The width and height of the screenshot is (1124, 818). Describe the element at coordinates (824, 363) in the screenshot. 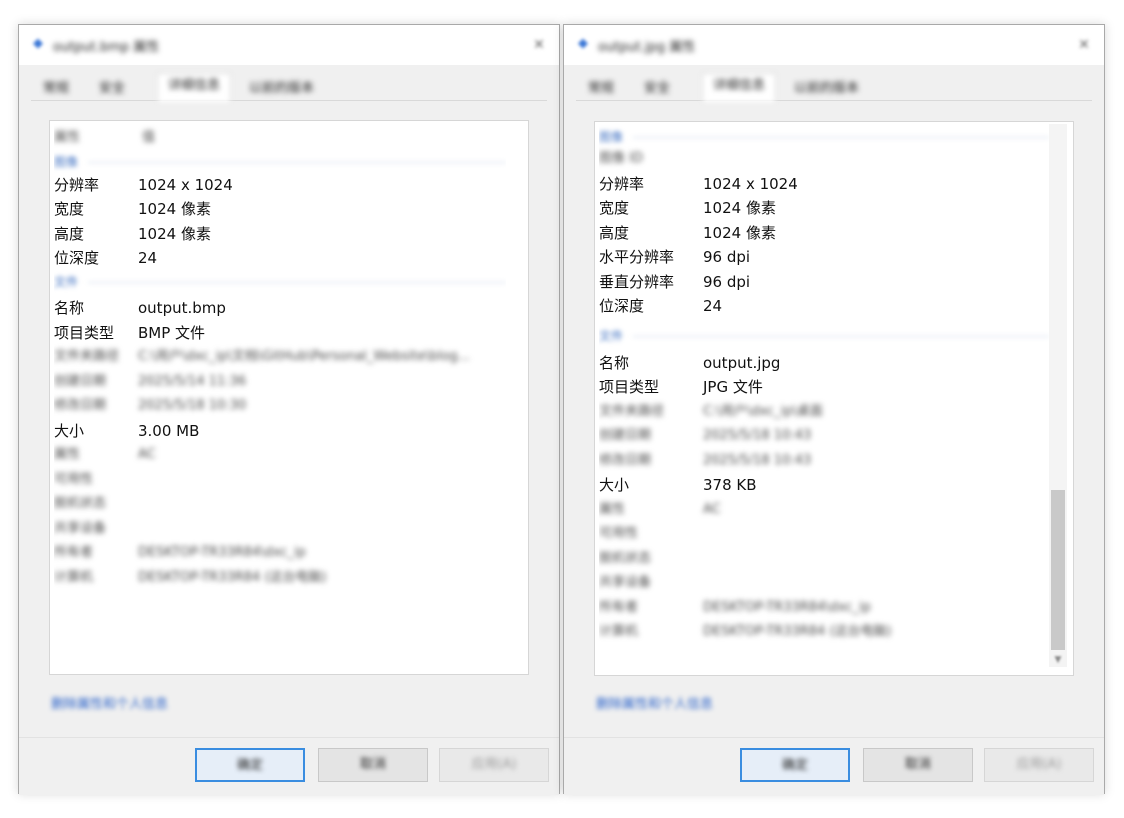

I see `property-row: 名称 output.jpg` at that location.